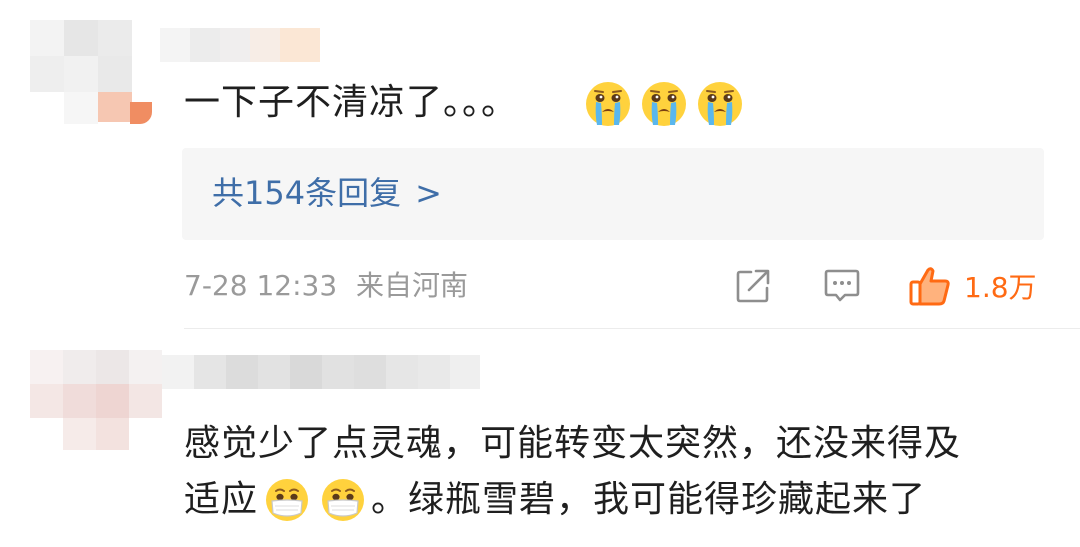  I want to click on share-button, so click(753, 286).